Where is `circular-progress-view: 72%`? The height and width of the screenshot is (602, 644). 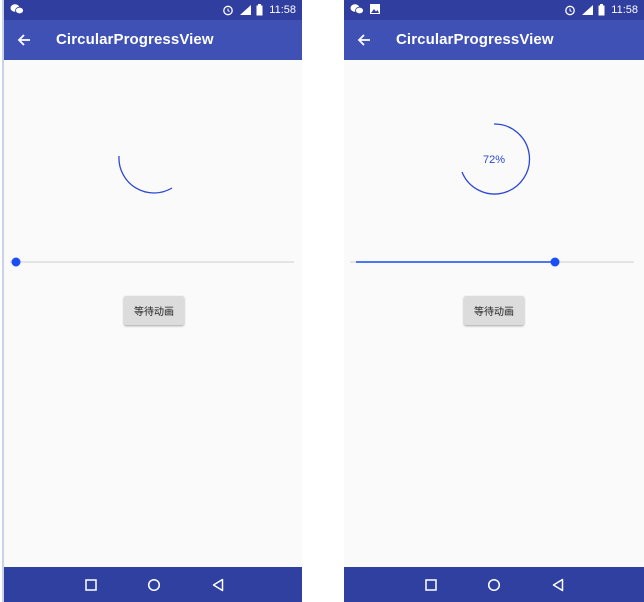
circular-progress-view: 72% is located at coordinates (494, 160).